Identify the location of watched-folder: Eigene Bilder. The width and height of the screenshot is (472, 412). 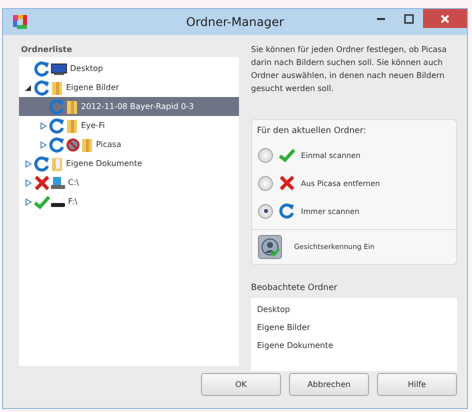
(354, 328).